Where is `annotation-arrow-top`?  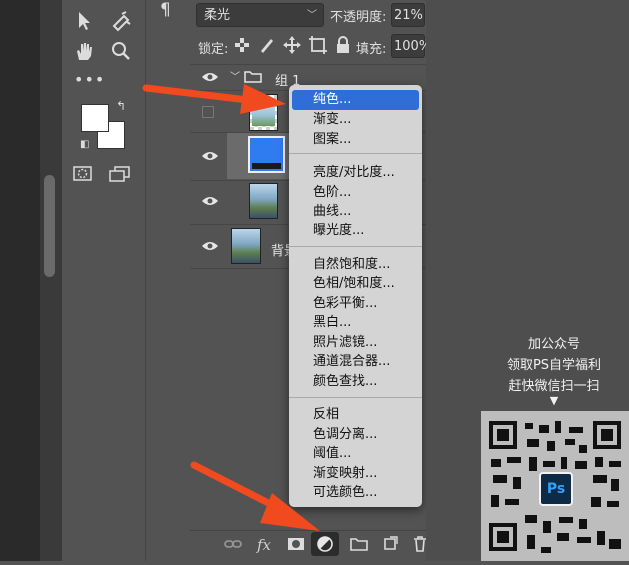 annotation-arrow-top is located at coordinates (214, 99).